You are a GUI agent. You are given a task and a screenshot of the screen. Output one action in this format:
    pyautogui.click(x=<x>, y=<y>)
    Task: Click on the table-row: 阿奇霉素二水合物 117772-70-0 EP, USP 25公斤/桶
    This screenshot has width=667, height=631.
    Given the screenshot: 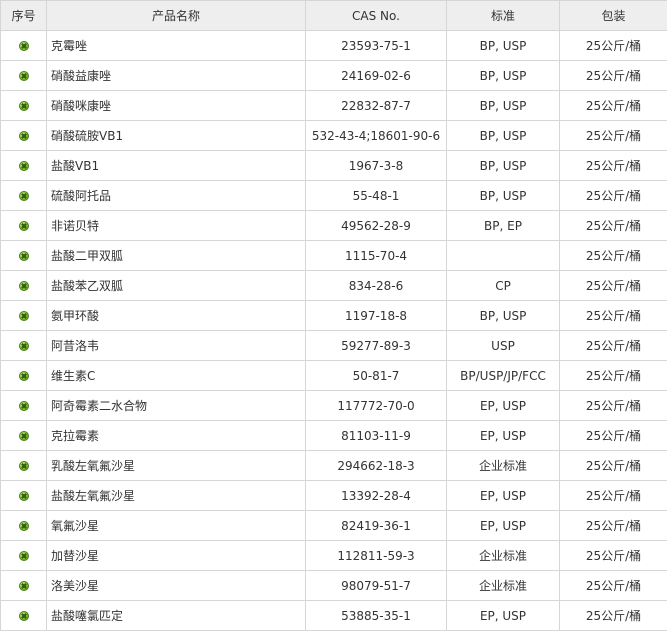 What is the action you would take?
    pyautogui.click(x=333, y=405)
    